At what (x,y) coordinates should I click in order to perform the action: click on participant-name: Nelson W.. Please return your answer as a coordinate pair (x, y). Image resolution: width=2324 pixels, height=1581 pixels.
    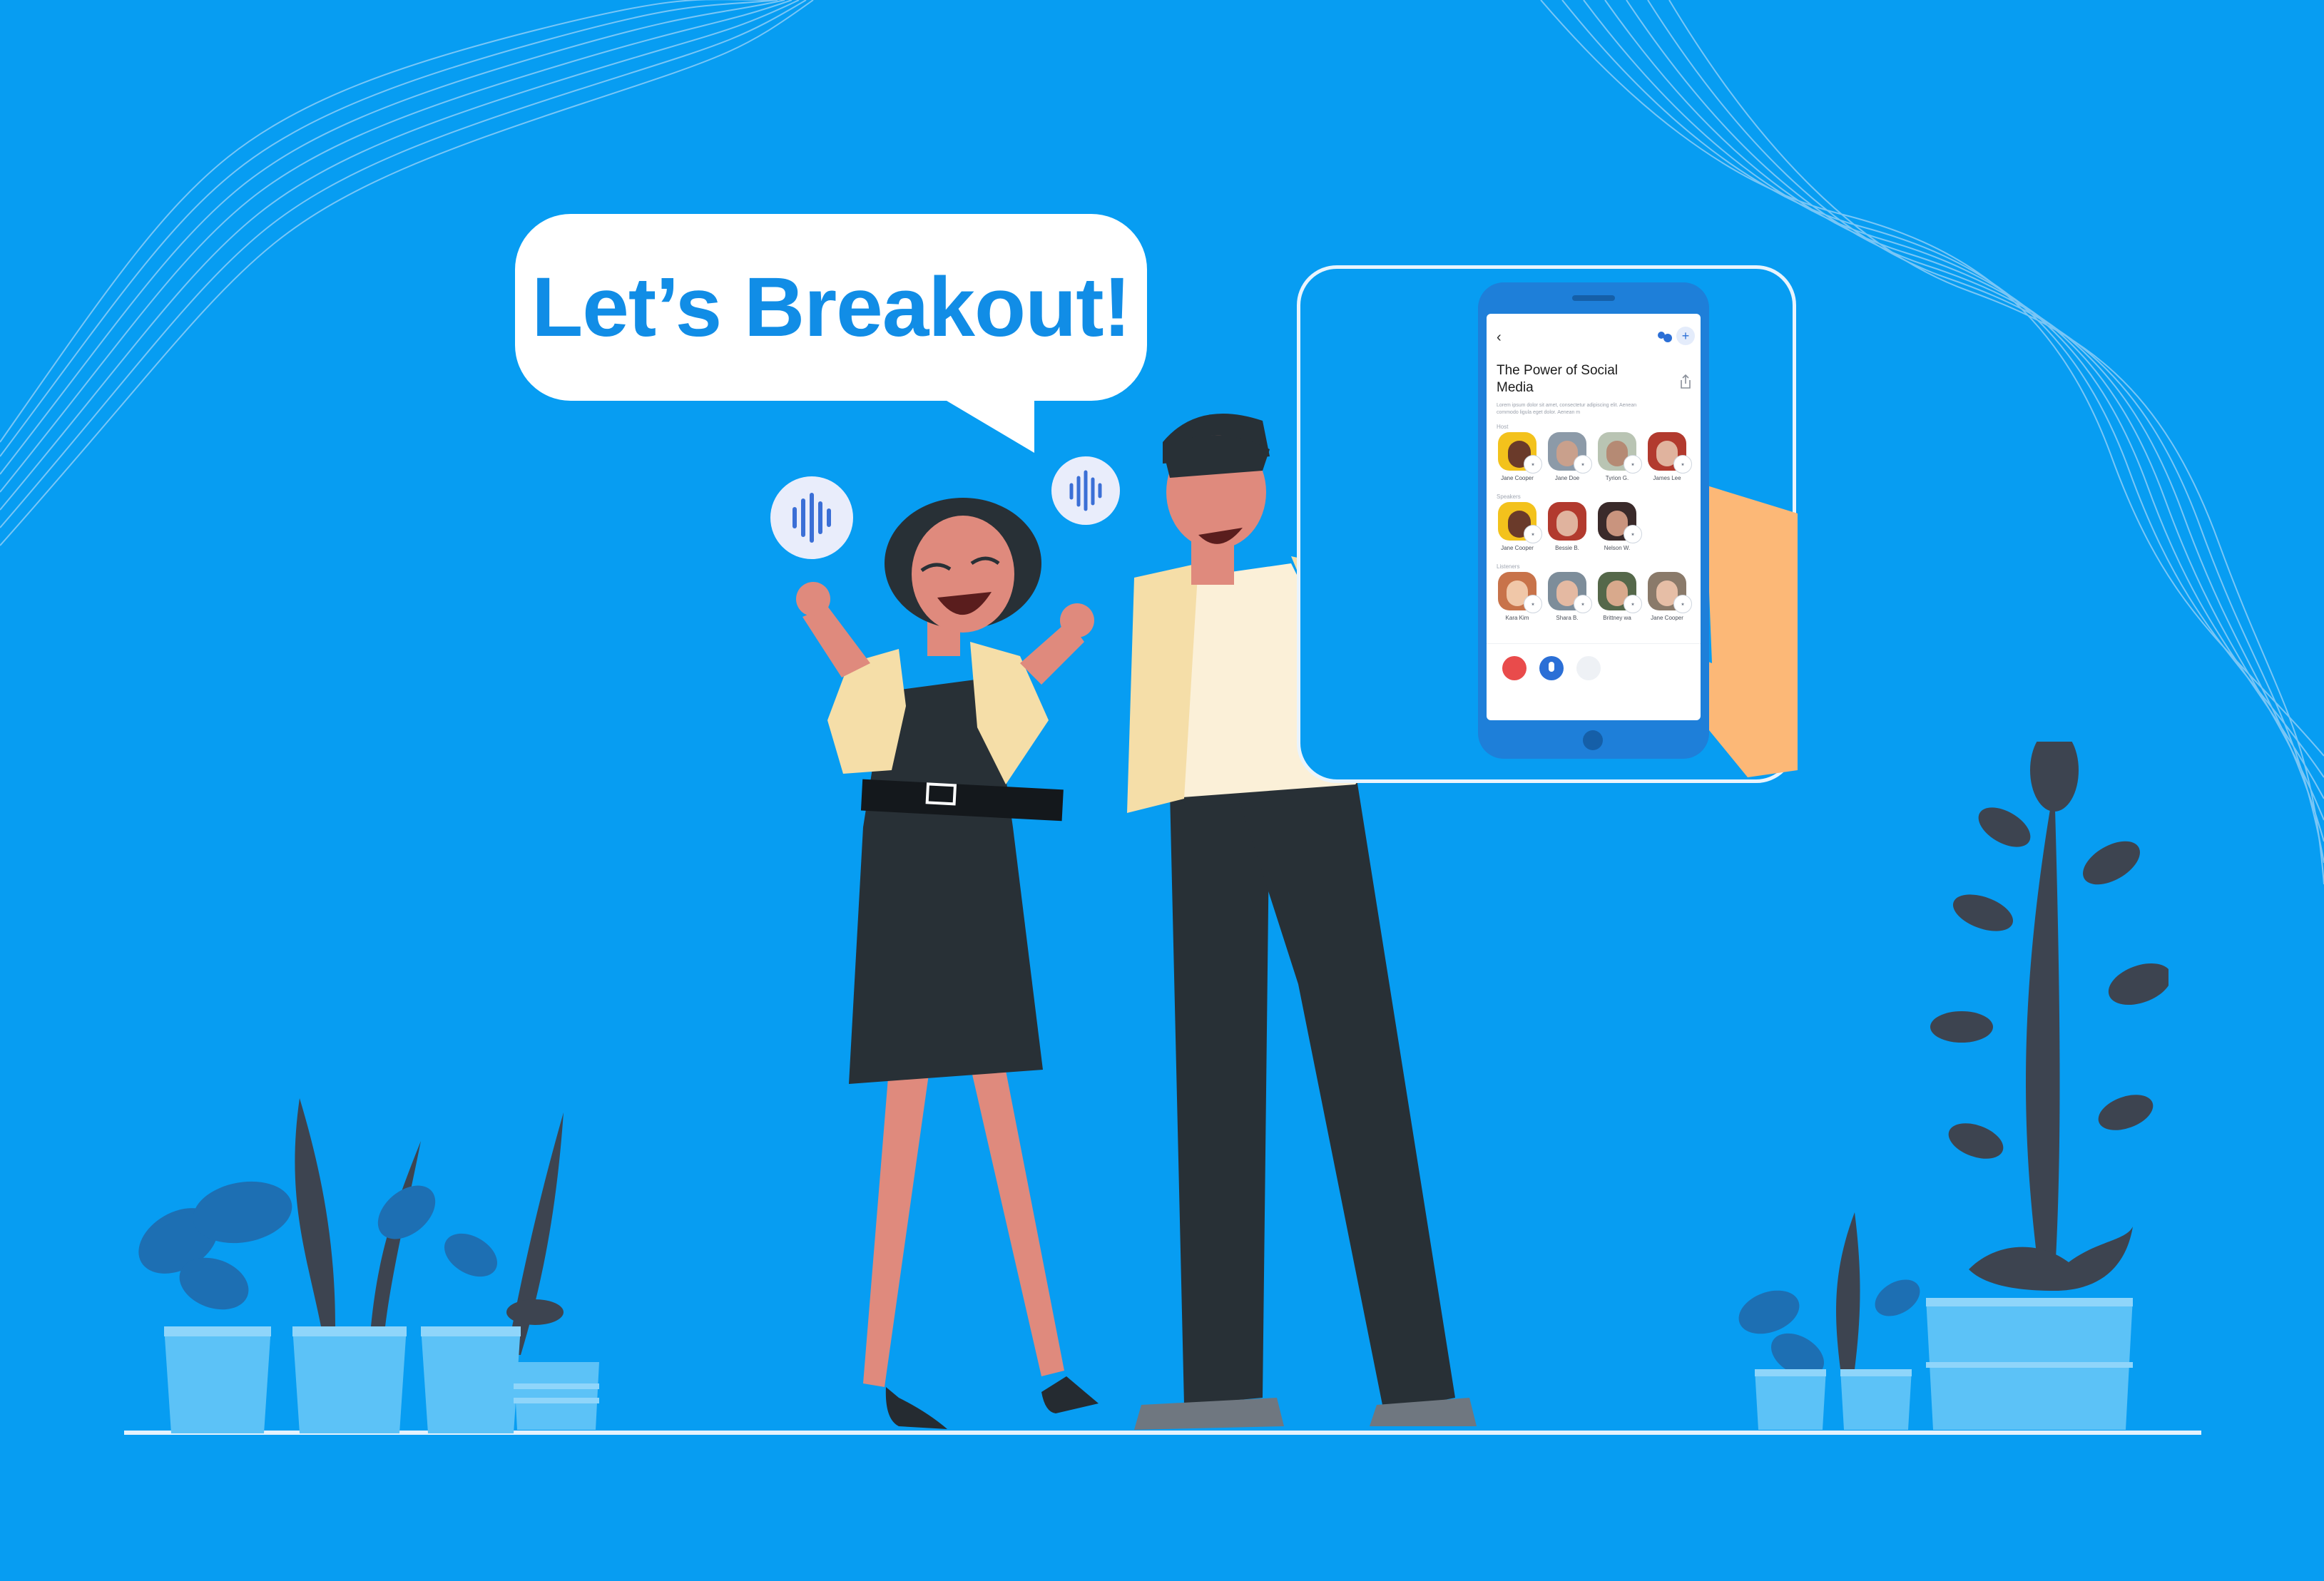
    Looking at the image, I should click on (1617, 548).